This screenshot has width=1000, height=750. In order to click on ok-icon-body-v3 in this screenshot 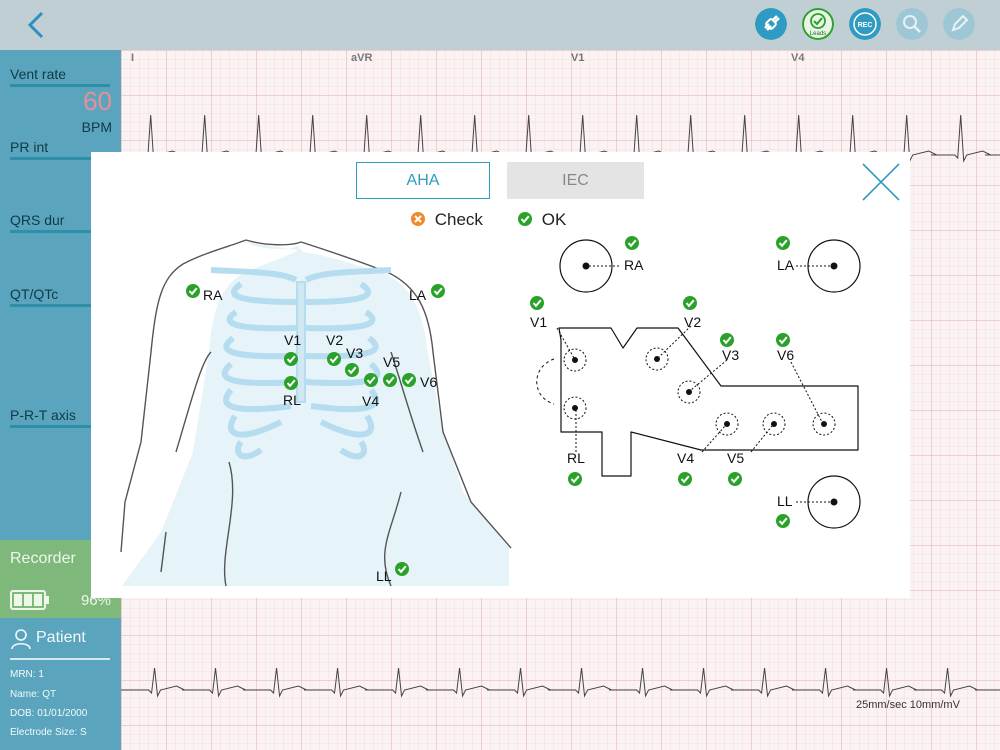, I will do `click(352, 370)`.